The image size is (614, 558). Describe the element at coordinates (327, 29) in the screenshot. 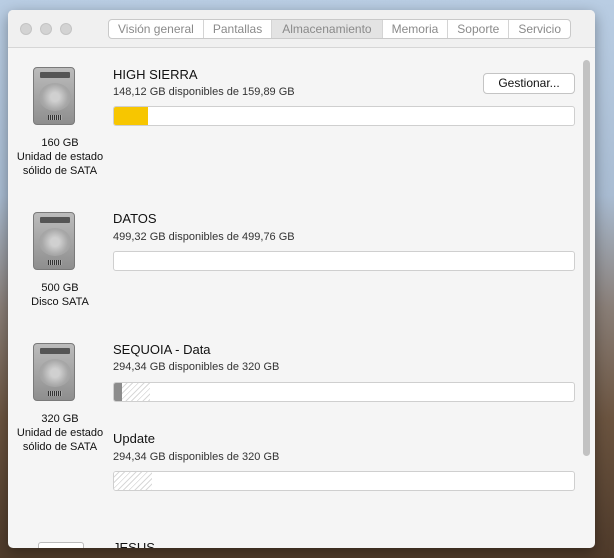

I see `tab-storage: Almacenamiento` at that location.